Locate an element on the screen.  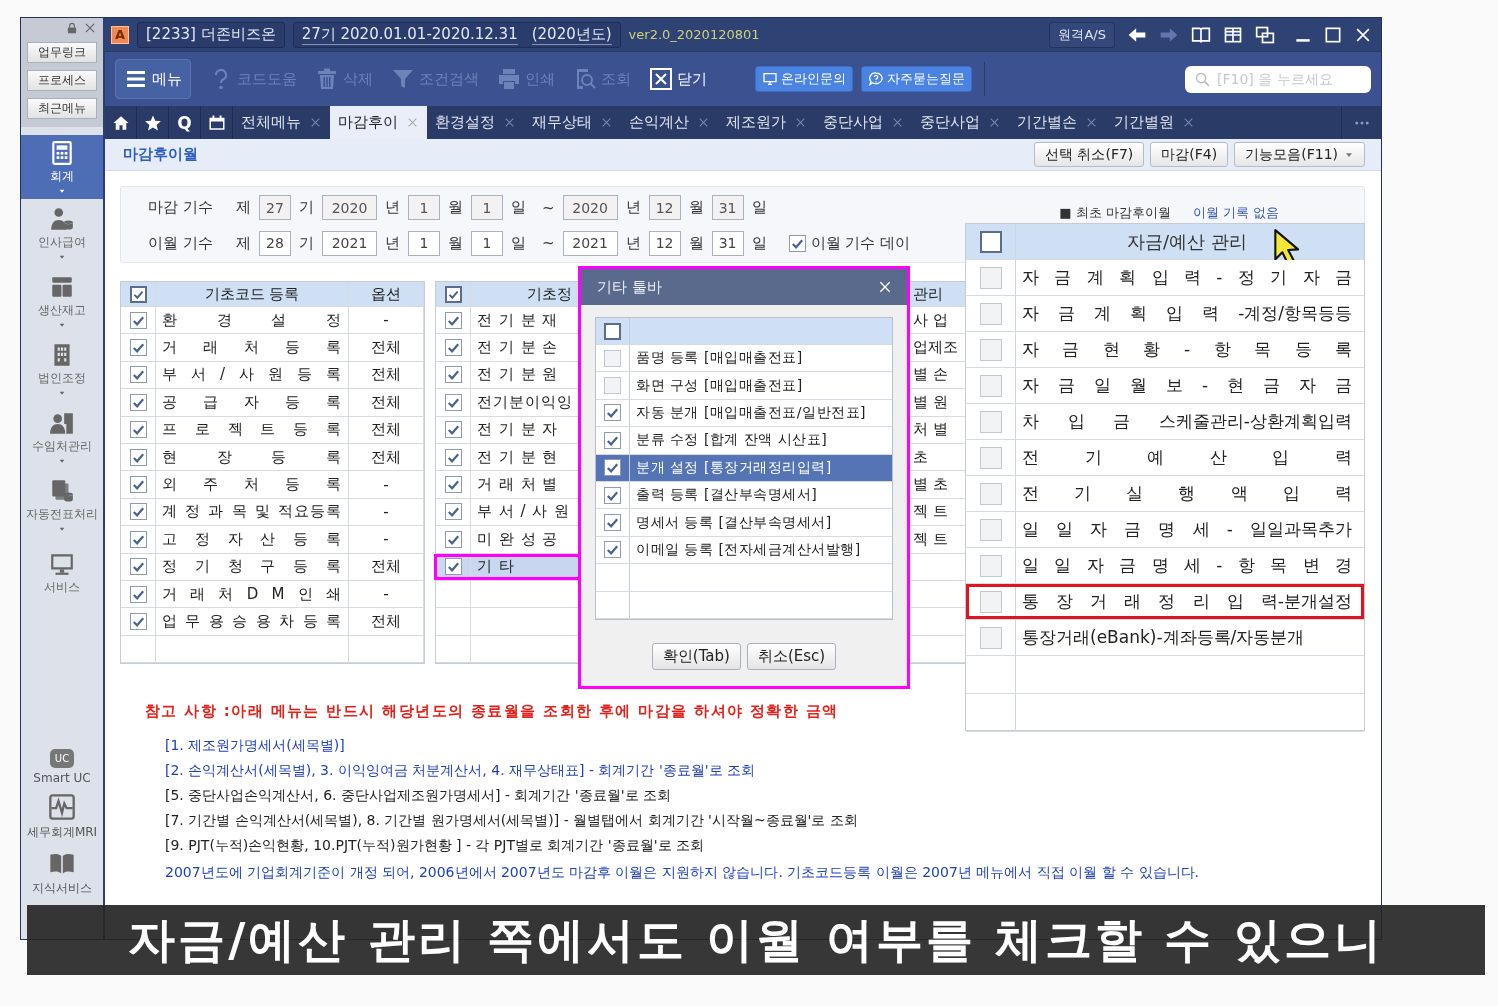
shortcut-button: 업무링크 is located at coordinates (62, 52).